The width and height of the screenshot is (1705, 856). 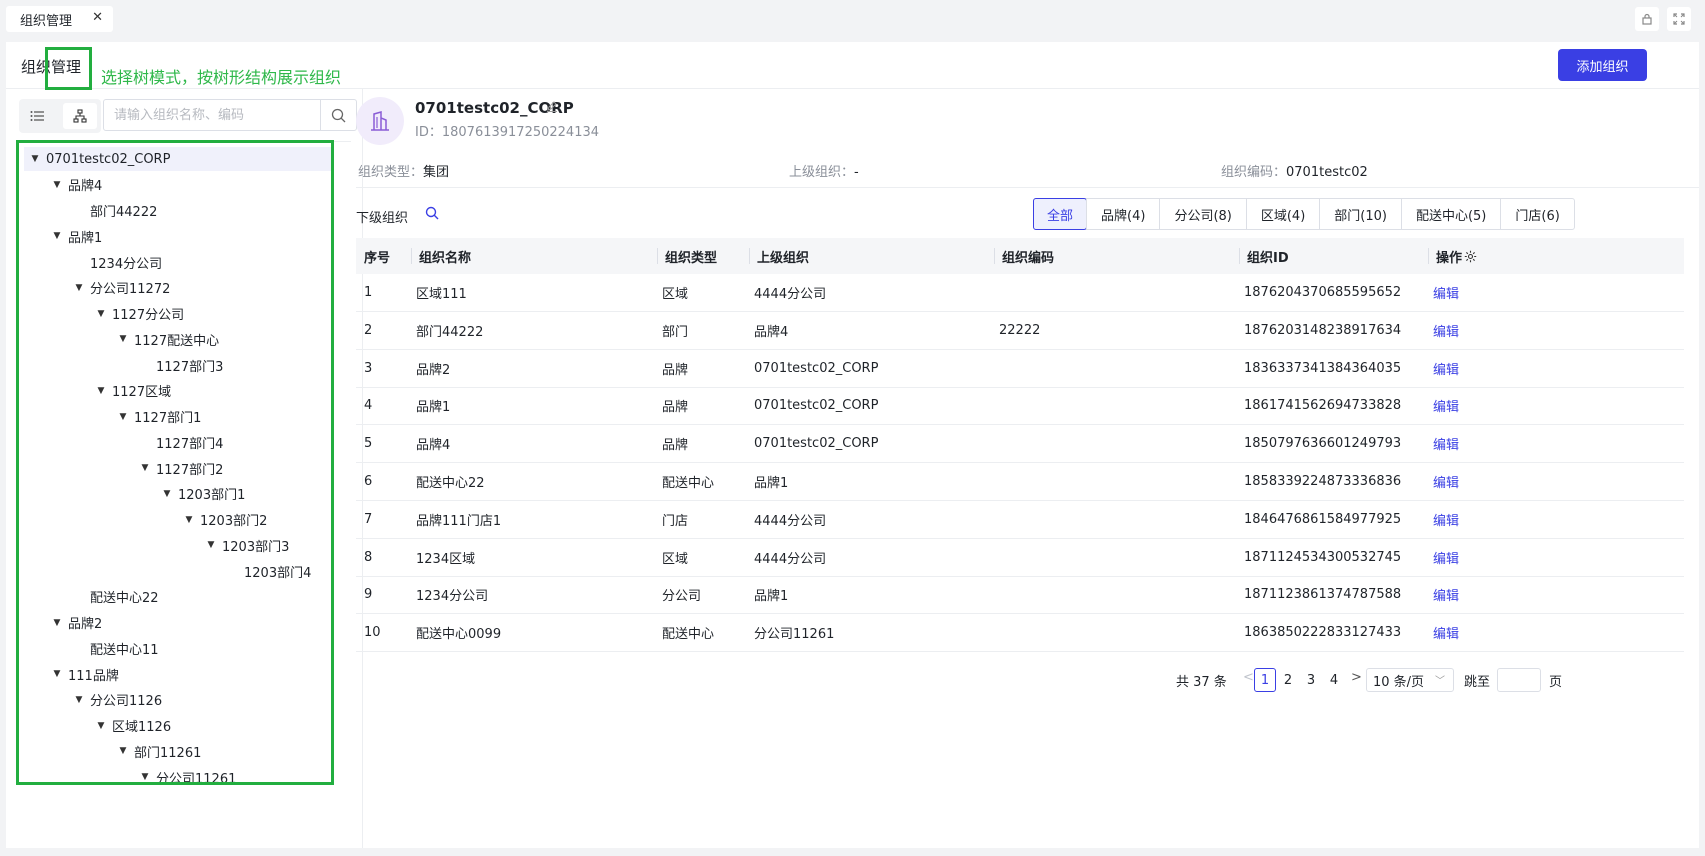 I want to click on parent-org-field: 上级组织：-, so click(x=824, y=170).